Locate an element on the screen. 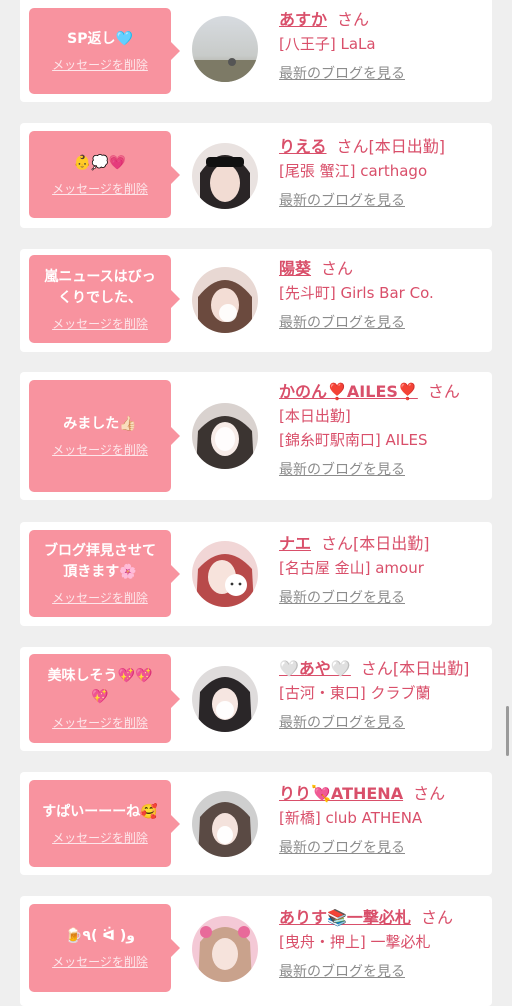 Image resolution: width=512 pixels, height=1006 pixels. shop-location: [先斗町] Girls Bar Co. is located at coordinates (356, 293).